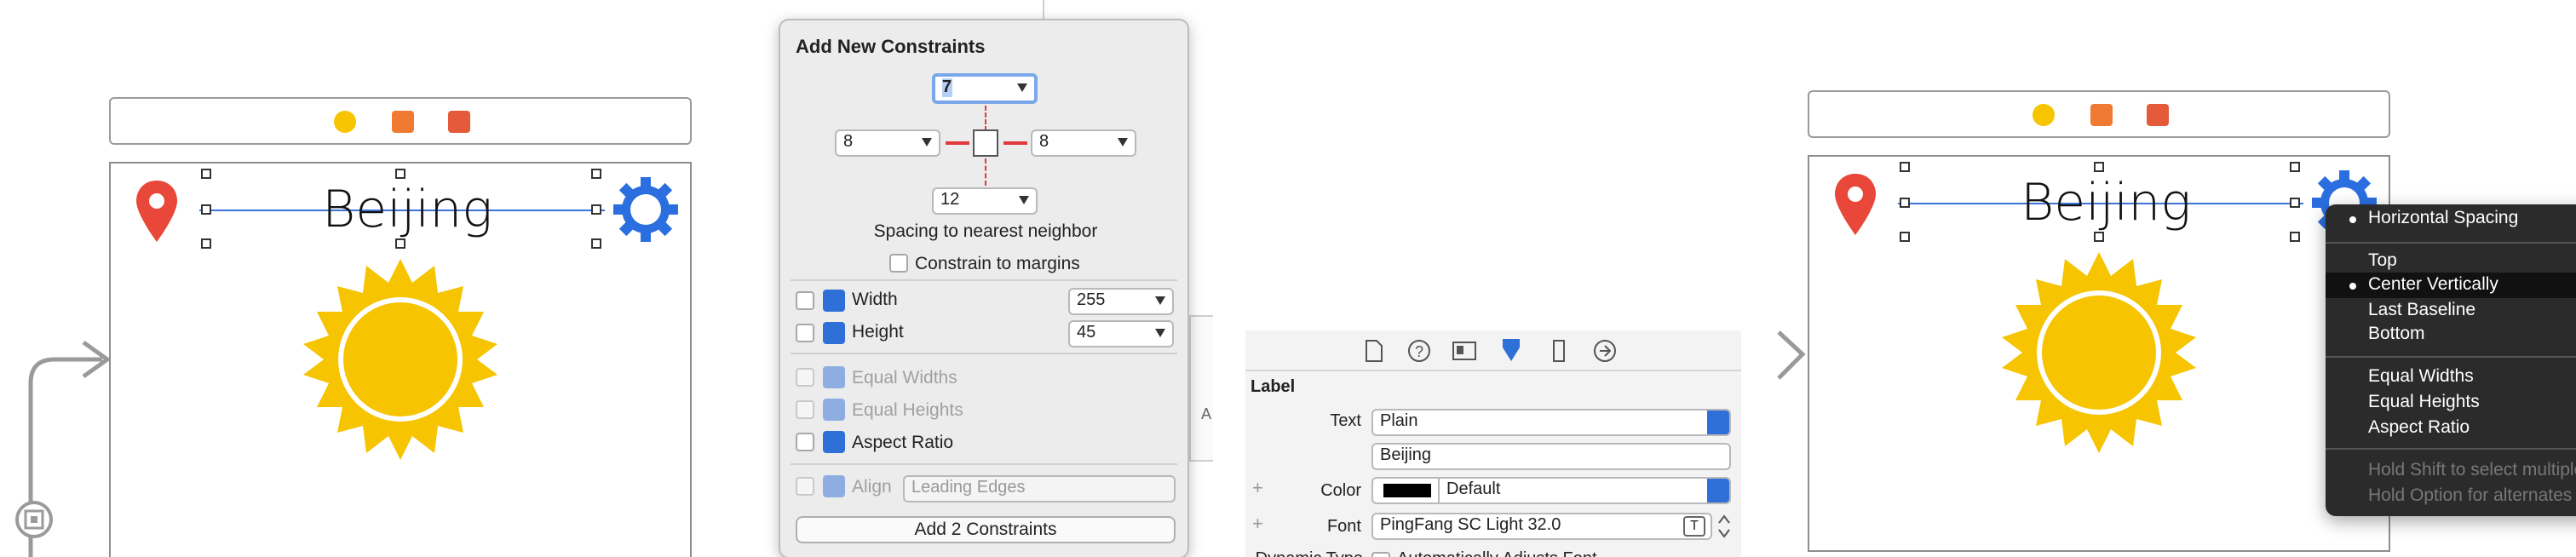 This screenshot has height=557, width=2576. What do you see at coordinates (1273, 388) in the screenshot?
I see `inspector-section-title: Label` at bounding box center [1273, 388].